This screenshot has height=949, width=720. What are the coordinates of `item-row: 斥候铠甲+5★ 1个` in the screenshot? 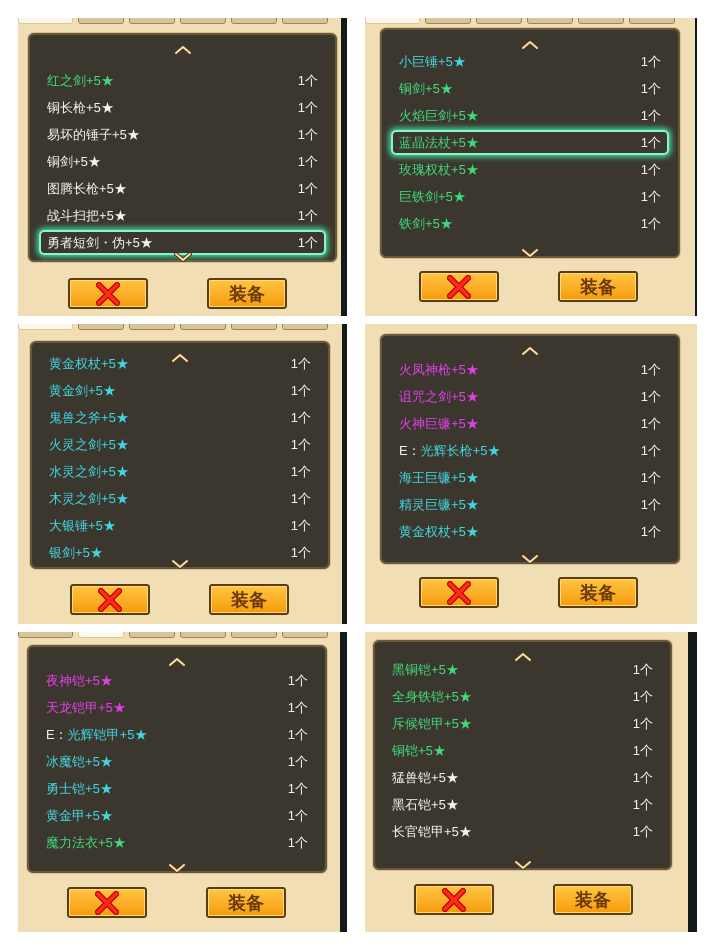 It's located at (522, 723).